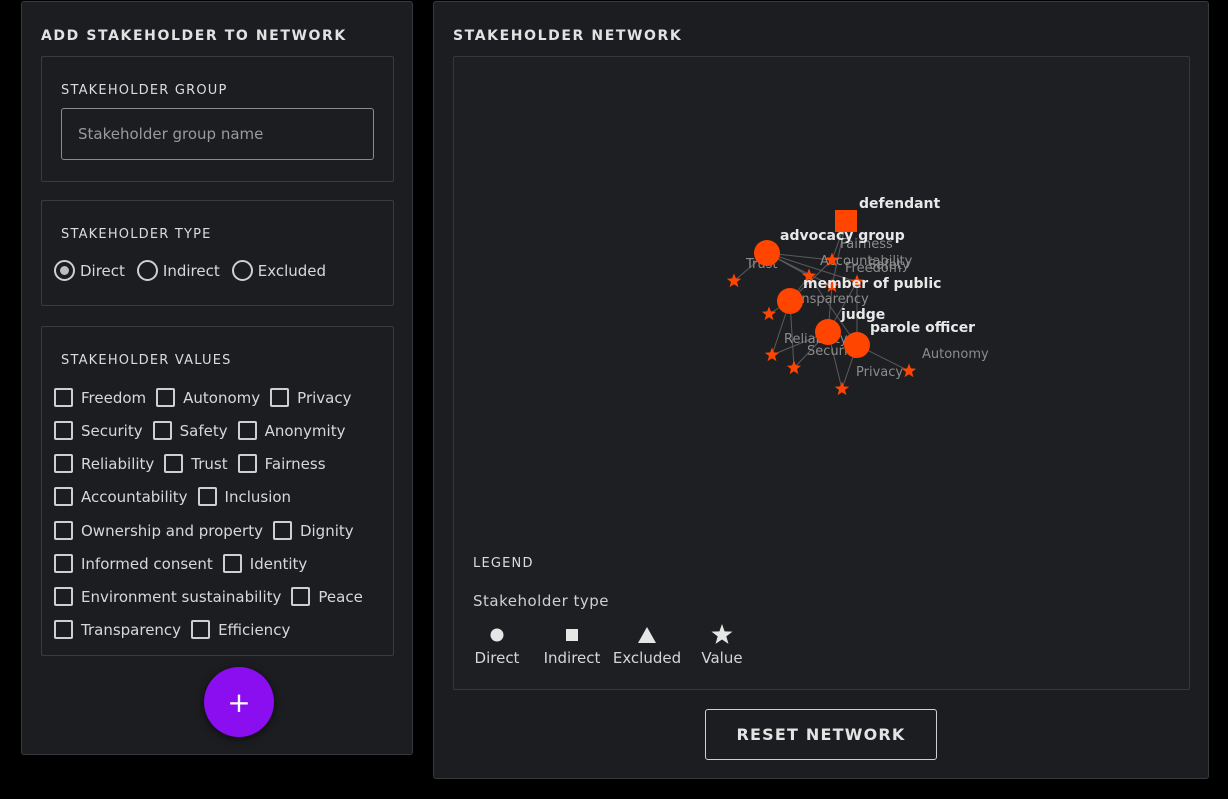 The width and height of the screenshot is (1228, 799). What do you see at coordinates (647, 635) in the screenshot?
I see `triangle-icon` at bounding box center [647, 635].